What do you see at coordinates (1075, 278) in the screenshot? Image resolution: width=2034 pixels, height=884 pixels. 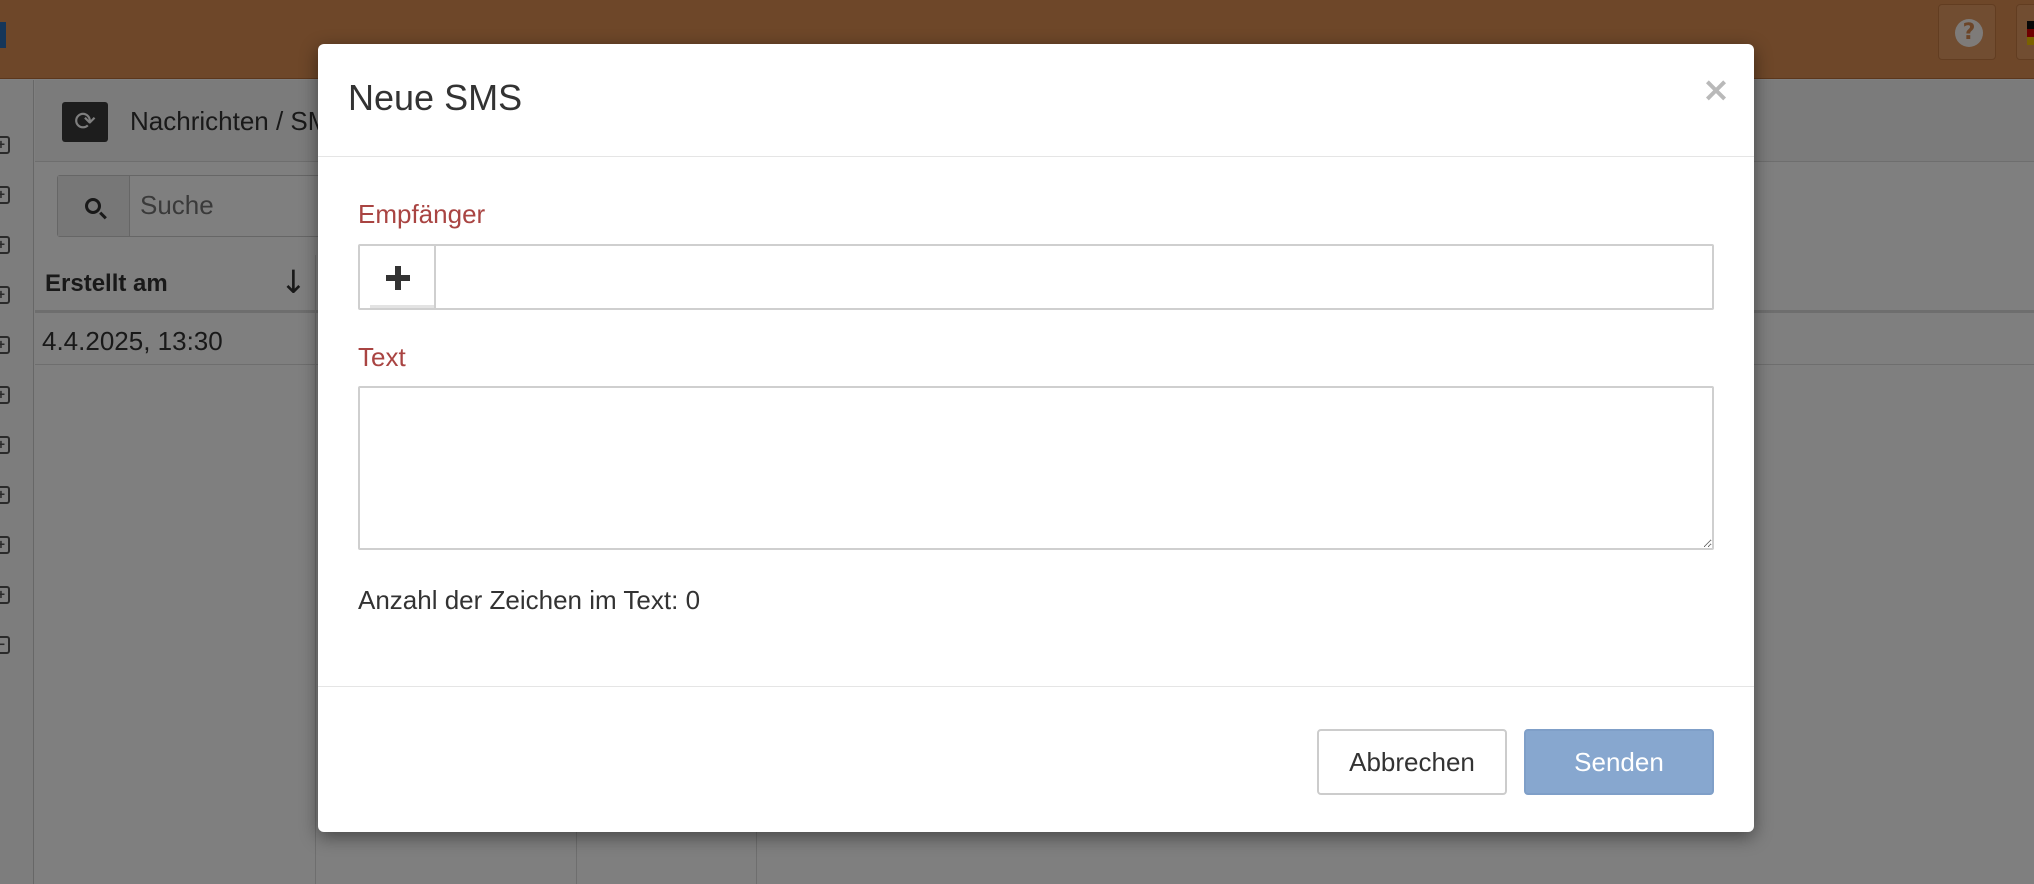 I see `recipient-input` at bounding box center [1075, 278].